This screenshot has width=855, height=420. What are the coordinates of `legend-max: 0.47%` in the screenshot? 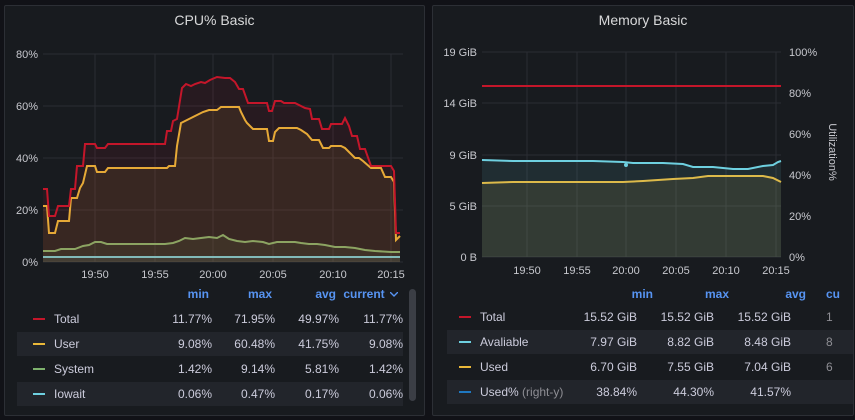 It's located at (257, 394).